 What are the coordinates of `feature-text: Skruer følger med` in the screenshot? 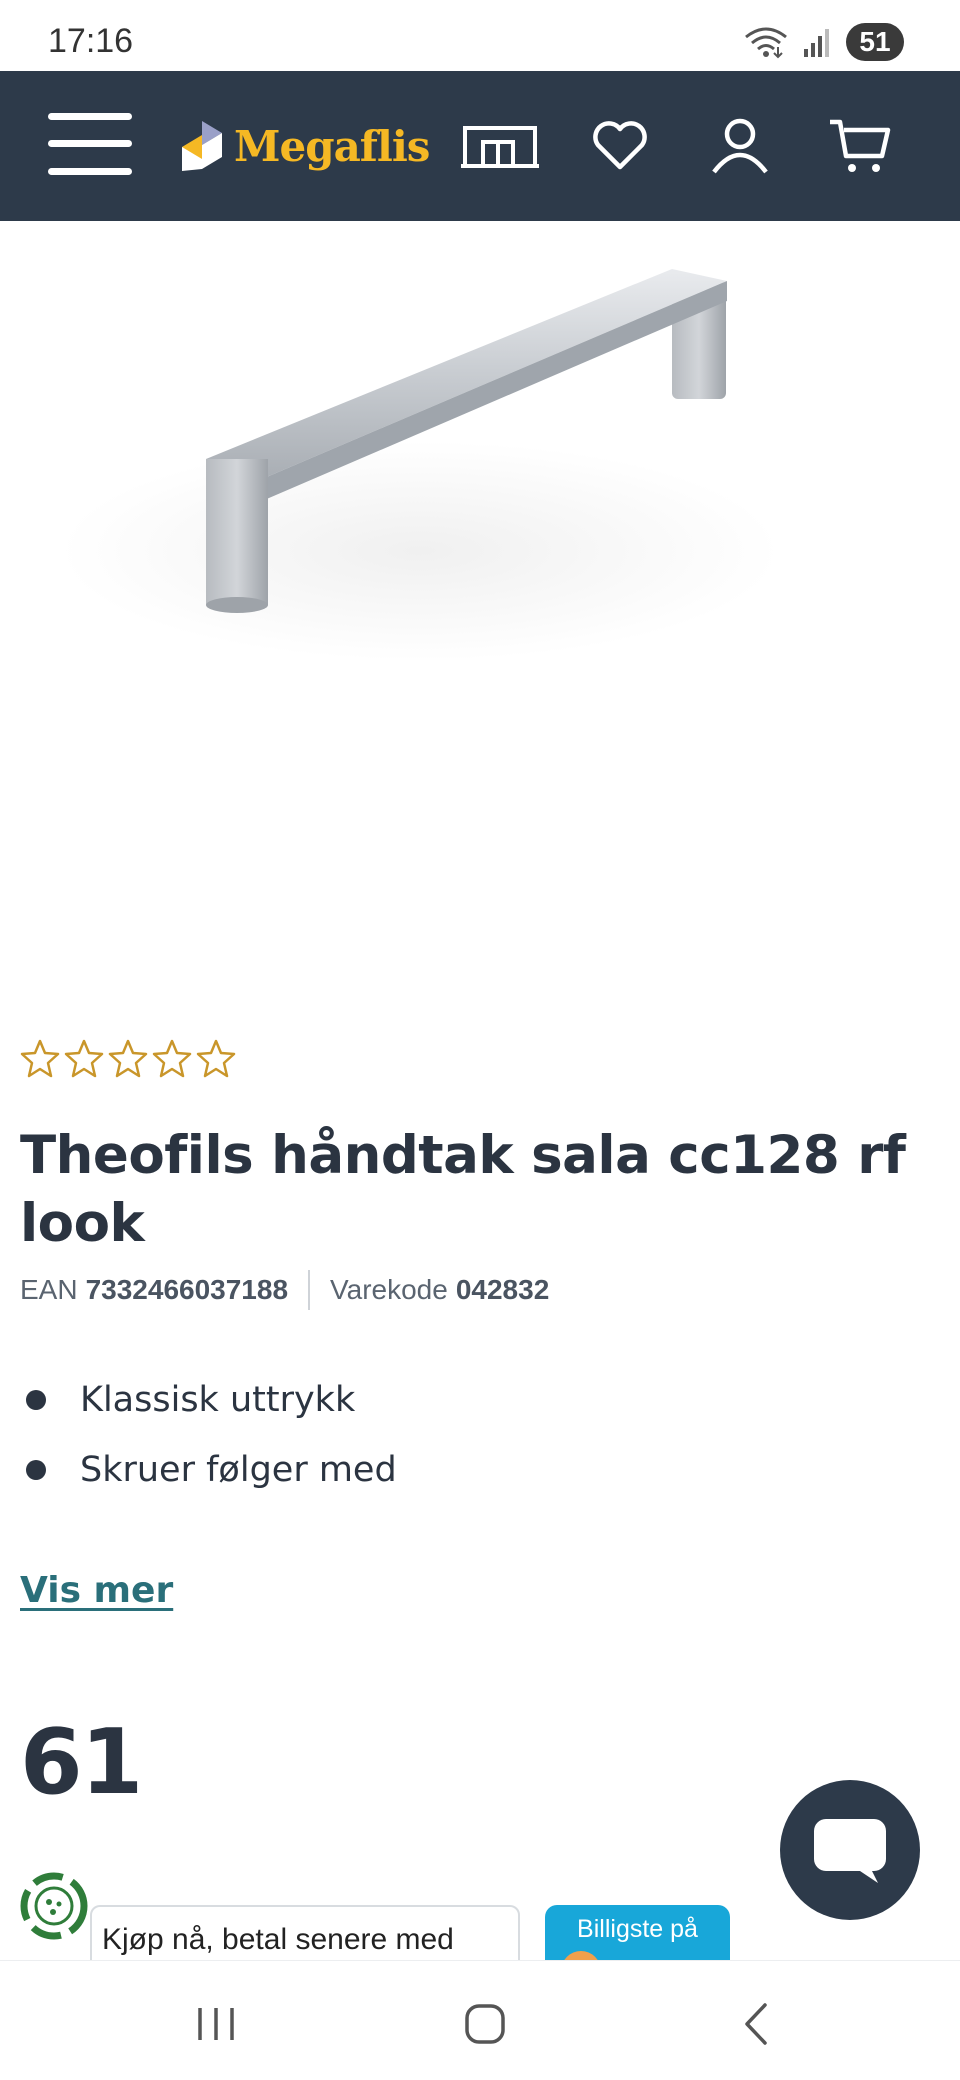 It's located at (238, 1470).